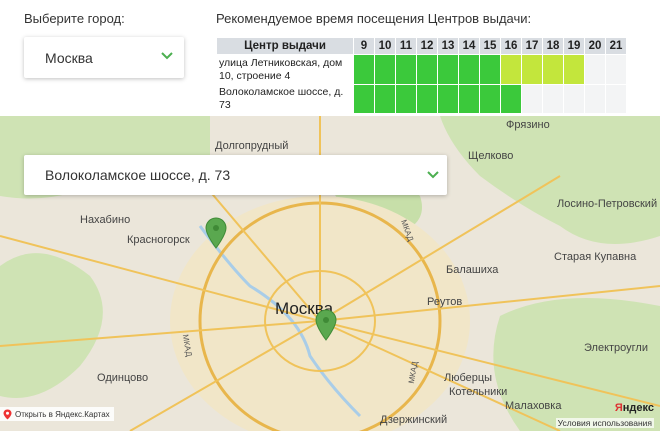  I want to click on terms-of-use-link: Условия использования, so click(604, 423).